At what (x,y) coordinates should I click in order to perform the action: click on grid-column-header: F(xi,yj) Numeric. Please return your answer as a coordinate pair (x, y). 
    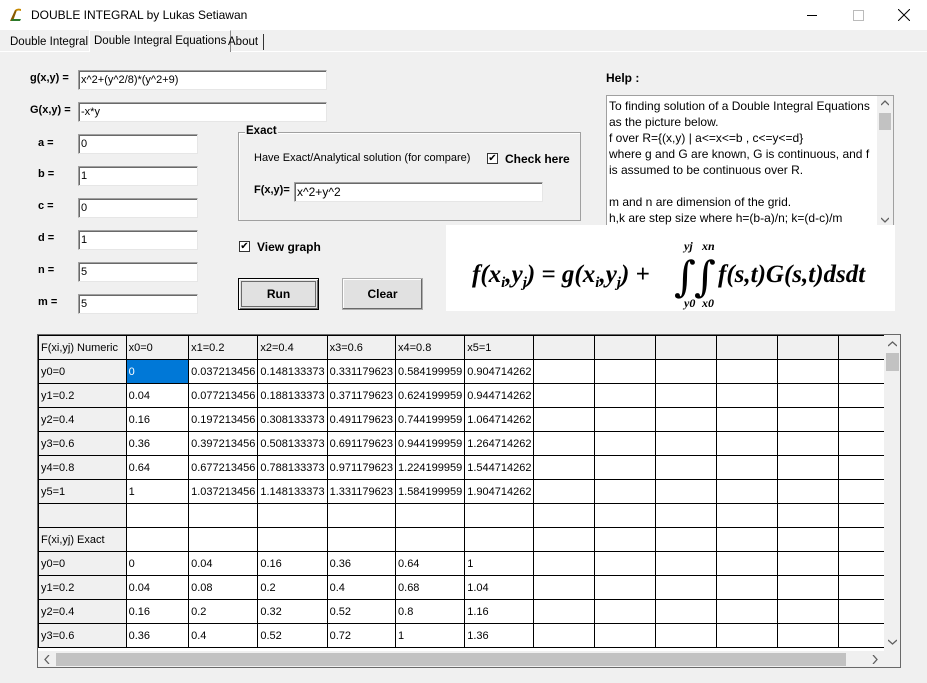
    Looking at the image, I should click on (82, 347).